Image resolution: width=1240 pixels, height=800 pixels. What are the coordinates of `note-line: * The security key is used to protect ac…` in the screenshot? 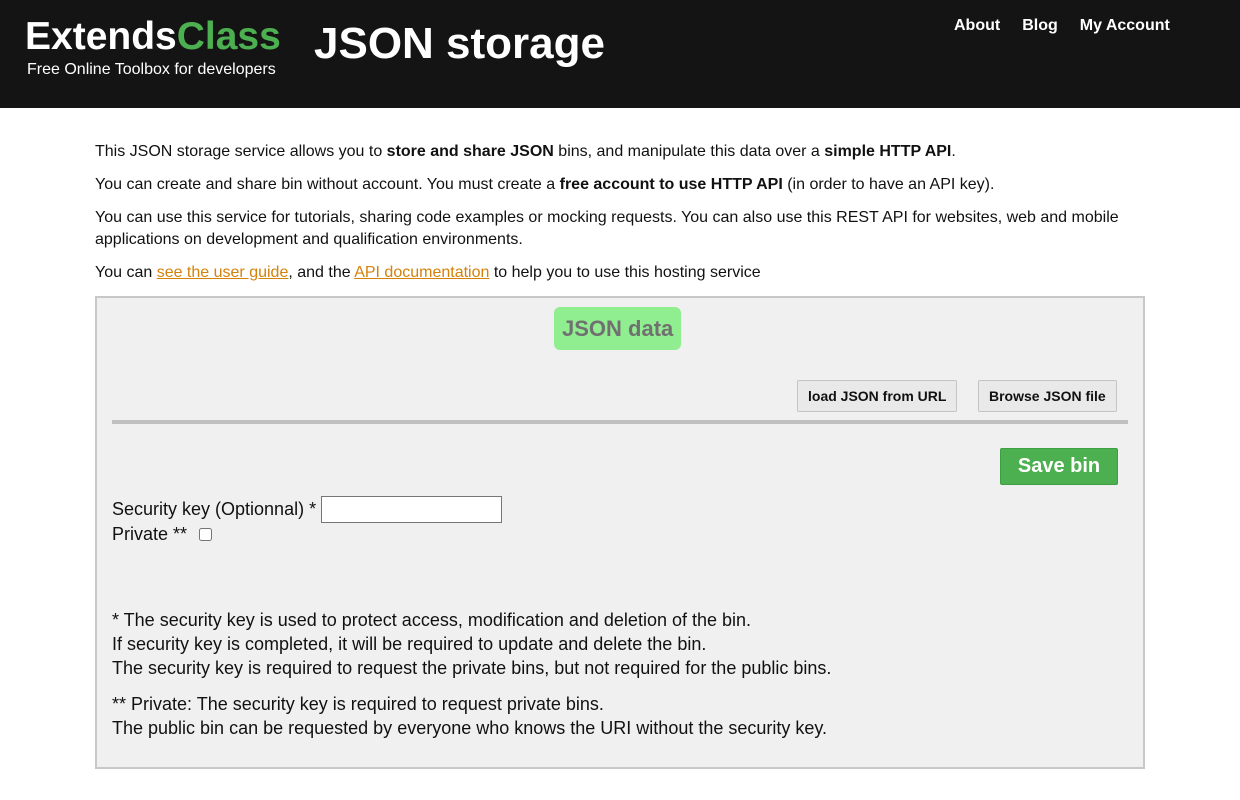 It's located at (432, 620).